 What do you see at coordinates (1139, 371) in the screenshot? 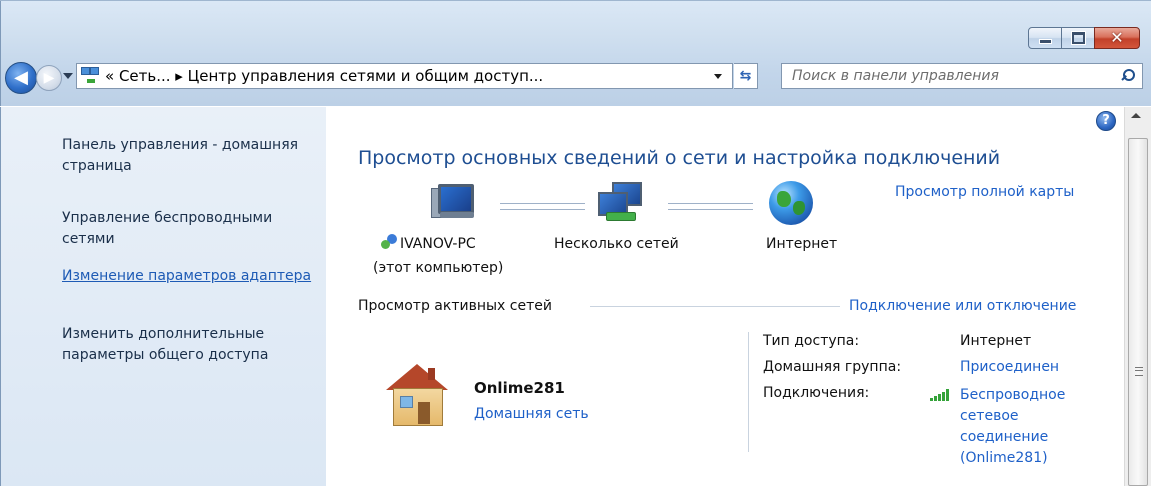
I see `scroll-grip-icon` at bounding box center [1139, 371].